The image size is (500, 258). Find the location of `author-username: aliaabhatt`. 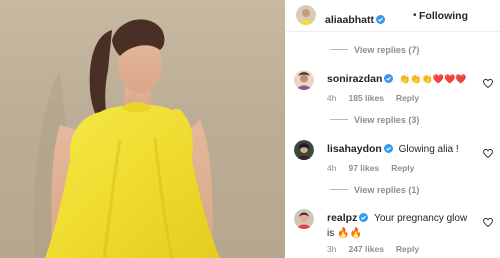

author-username: aliaabhatt is located at coordinates (349, 20).